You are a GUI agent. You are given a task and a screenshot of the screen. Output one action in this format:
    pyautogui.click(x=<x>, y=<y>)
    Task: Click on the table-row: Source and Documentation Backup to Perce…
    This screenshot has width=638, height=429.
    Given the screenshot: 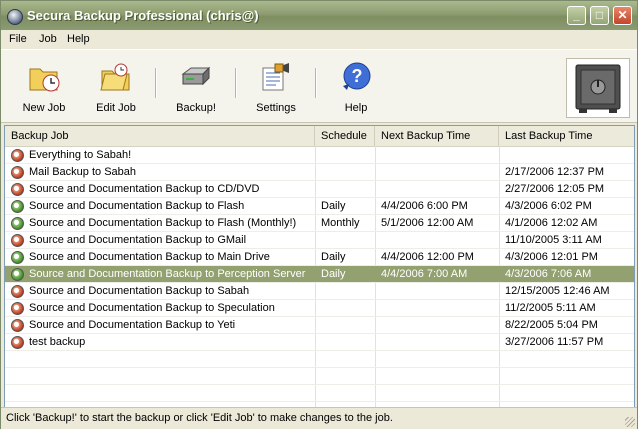 What is the action you would take?
    pyautogui.click(x=319, y=274)
    